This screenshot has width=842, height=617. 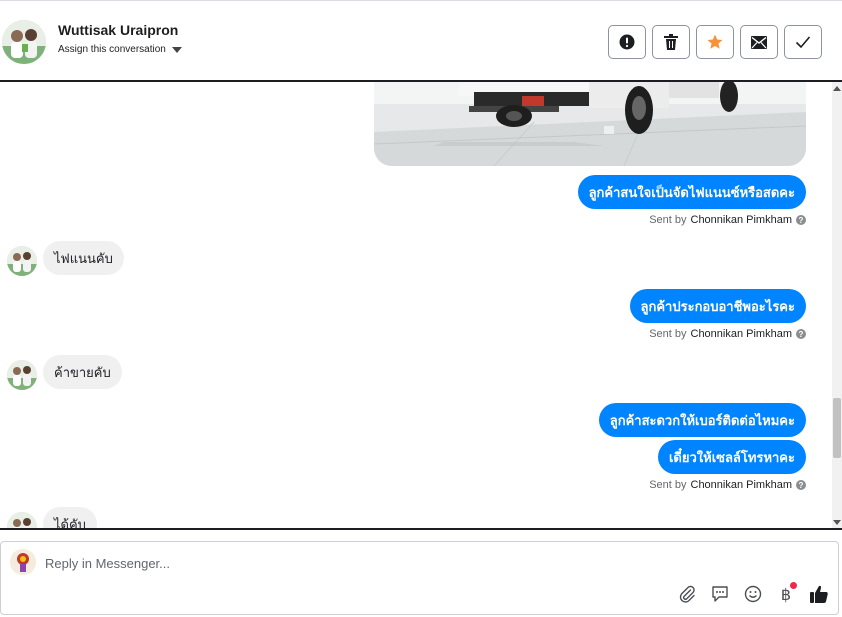 What do you see at coordinates (717, 306) in the screenshot?
I see `outgoing-message: ลูกค้าประกอบอาชีพอะไรคะ` at bounding box center [717, 306].